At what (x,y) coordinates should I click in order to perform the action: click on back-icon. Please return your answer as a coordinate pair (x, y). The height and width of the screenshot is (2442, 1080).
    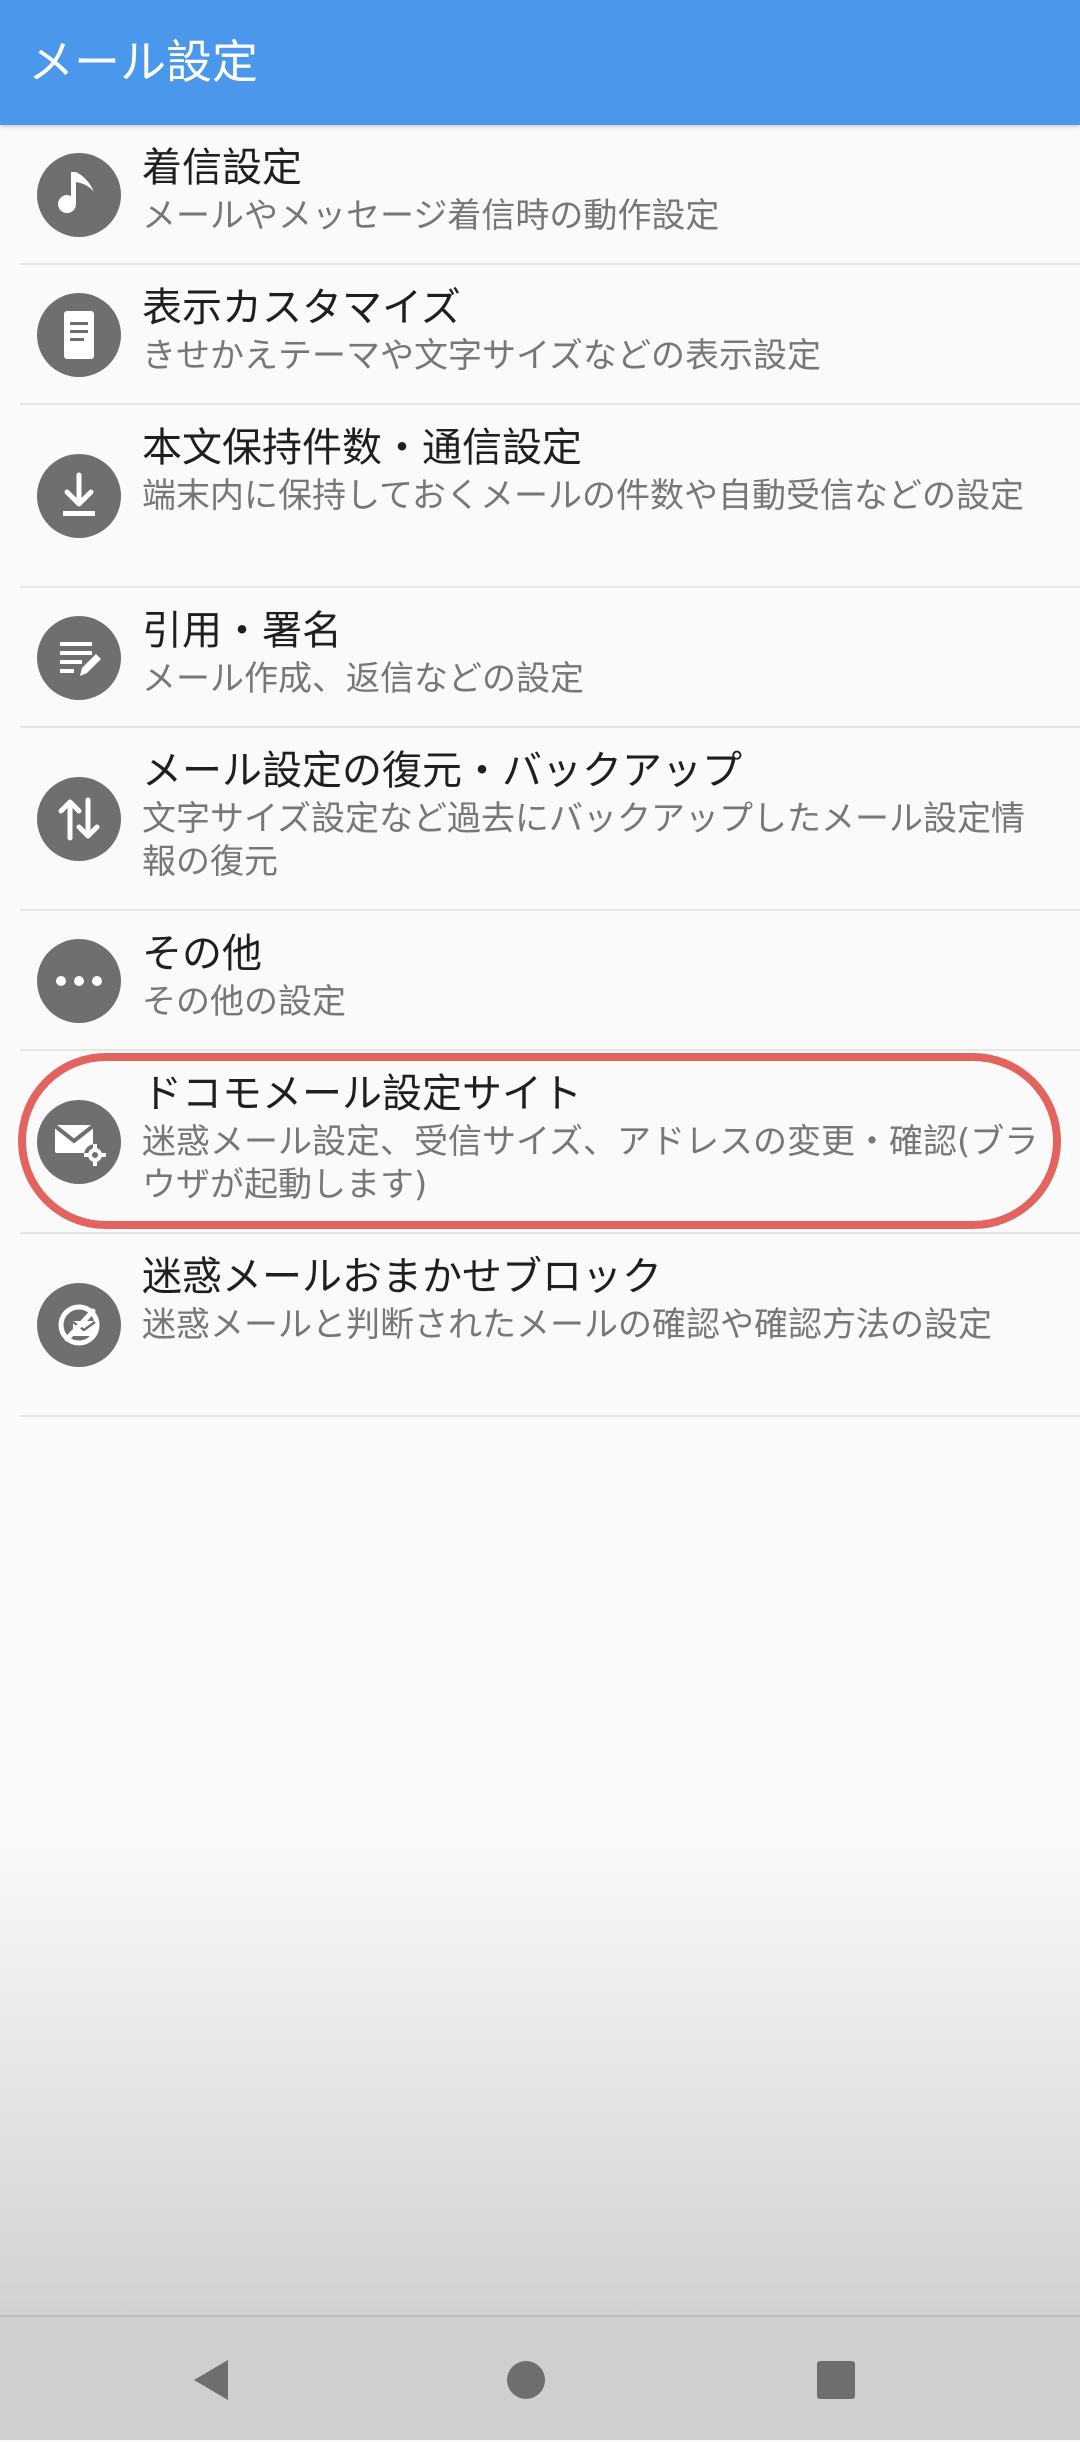
    Looking at the image, I should click on (211, 2379).